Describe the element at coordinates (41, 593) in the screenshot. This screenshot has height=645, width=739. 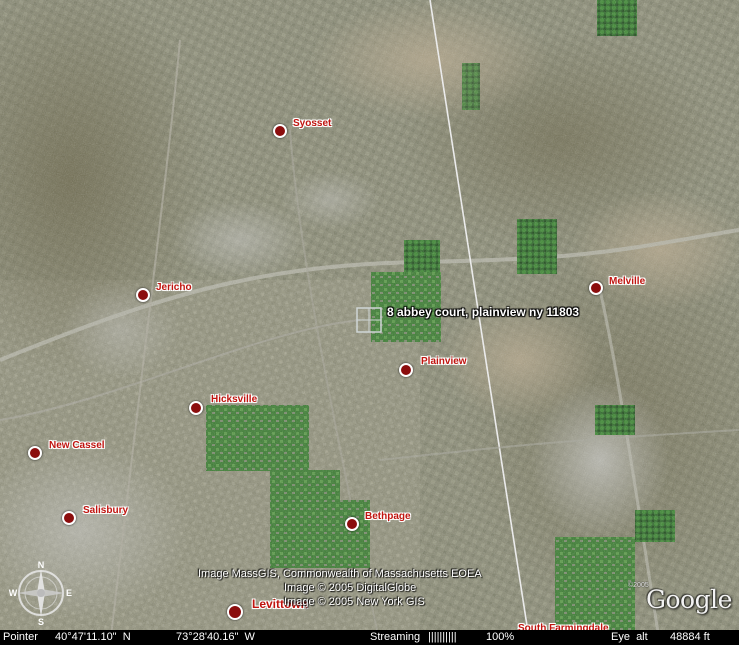
I see `compass-navigation-icon: N E S W` at that location.